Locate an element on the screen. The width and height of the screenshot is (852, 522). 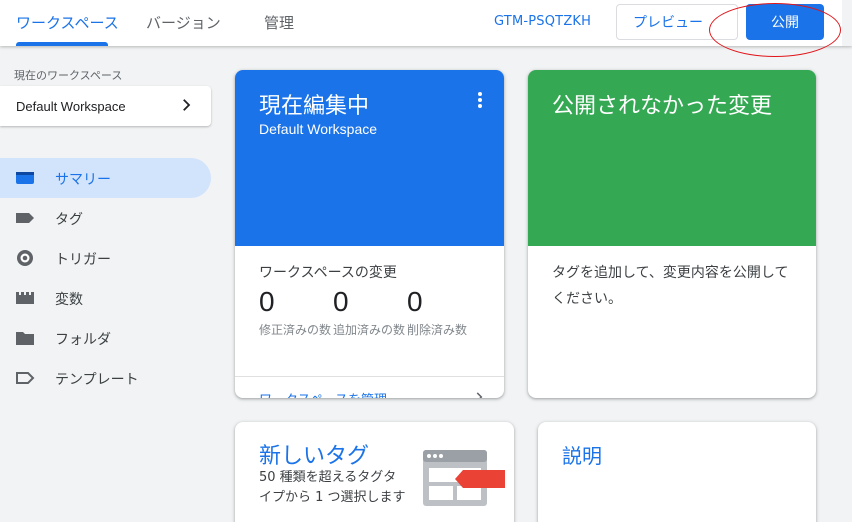
stat-deleted: 0 削除済み数 is located at coordinates (444, 313).